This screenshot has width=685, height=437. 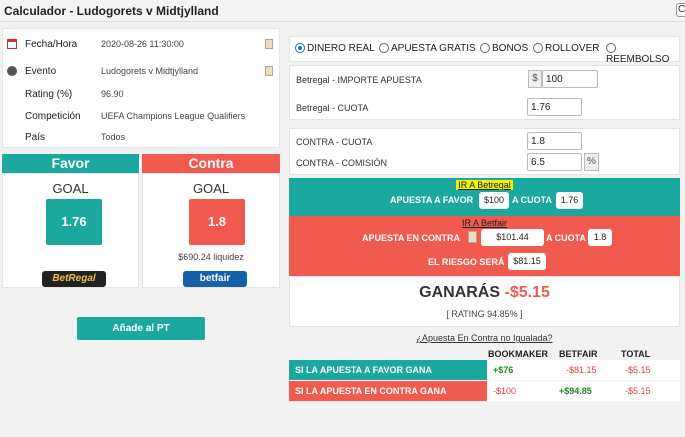 What do you see at coordinates (569, 200) in the screenshot?
I see `favor-band-odds: 1.76` at bounding box center [569, 200].